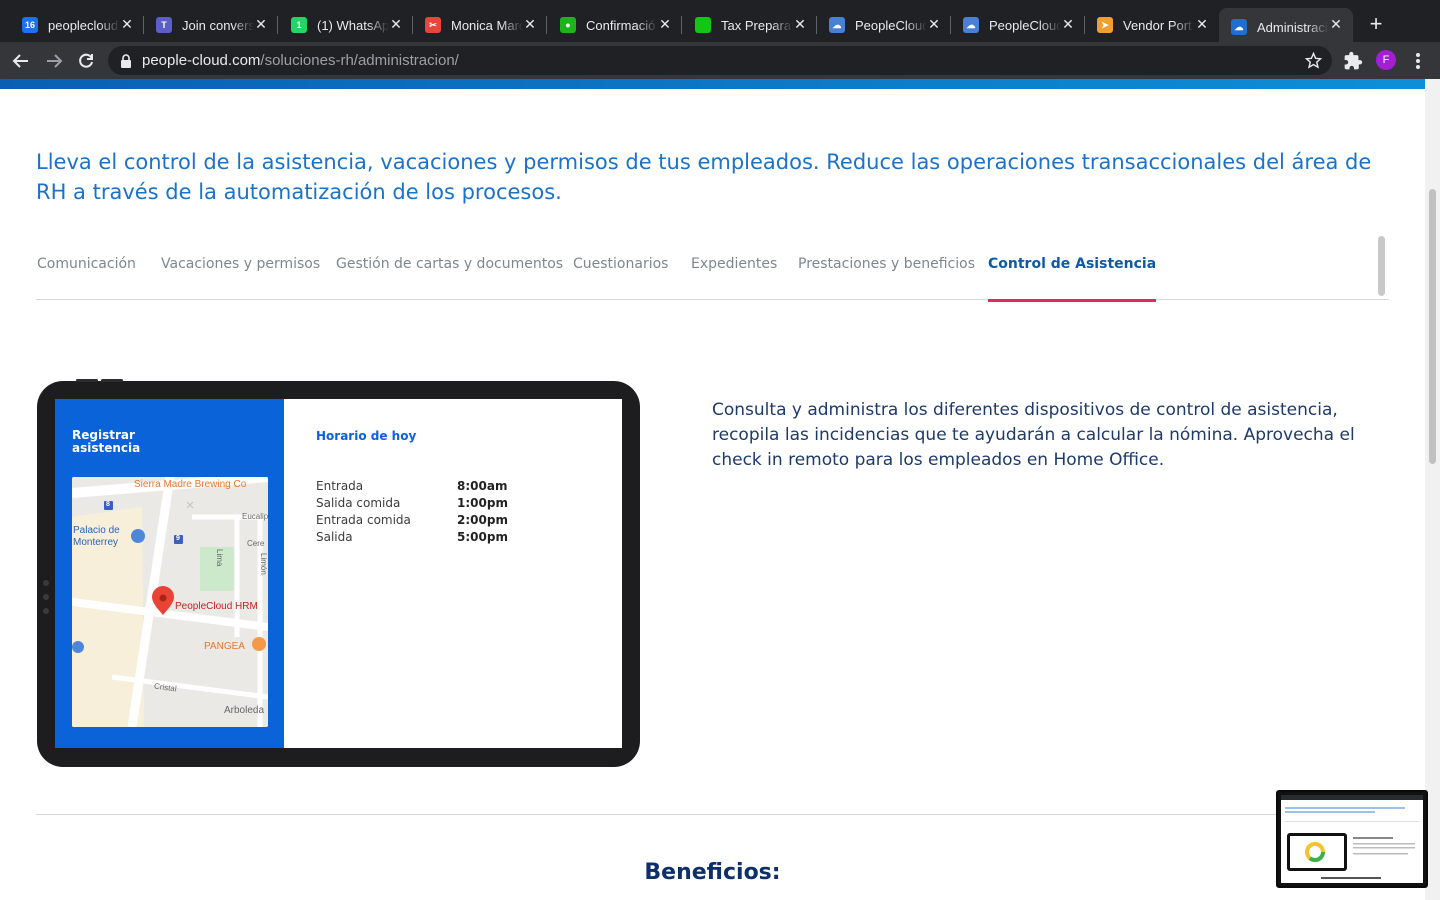 The width and height of the screenshot is (1440, 900). I want to click on feature-tab: Control de Asistencia, so click(1072, 279).